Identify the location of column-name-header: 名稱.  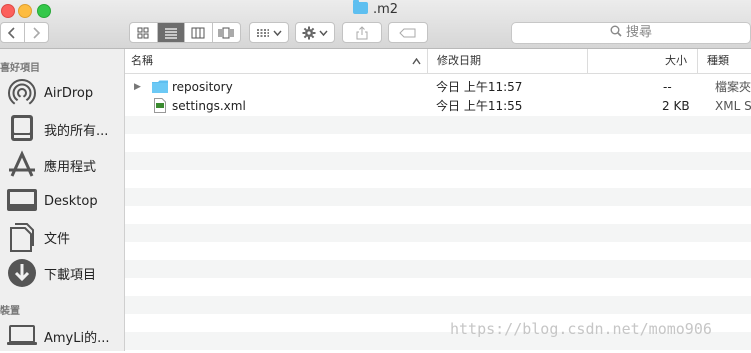
(276, 61).